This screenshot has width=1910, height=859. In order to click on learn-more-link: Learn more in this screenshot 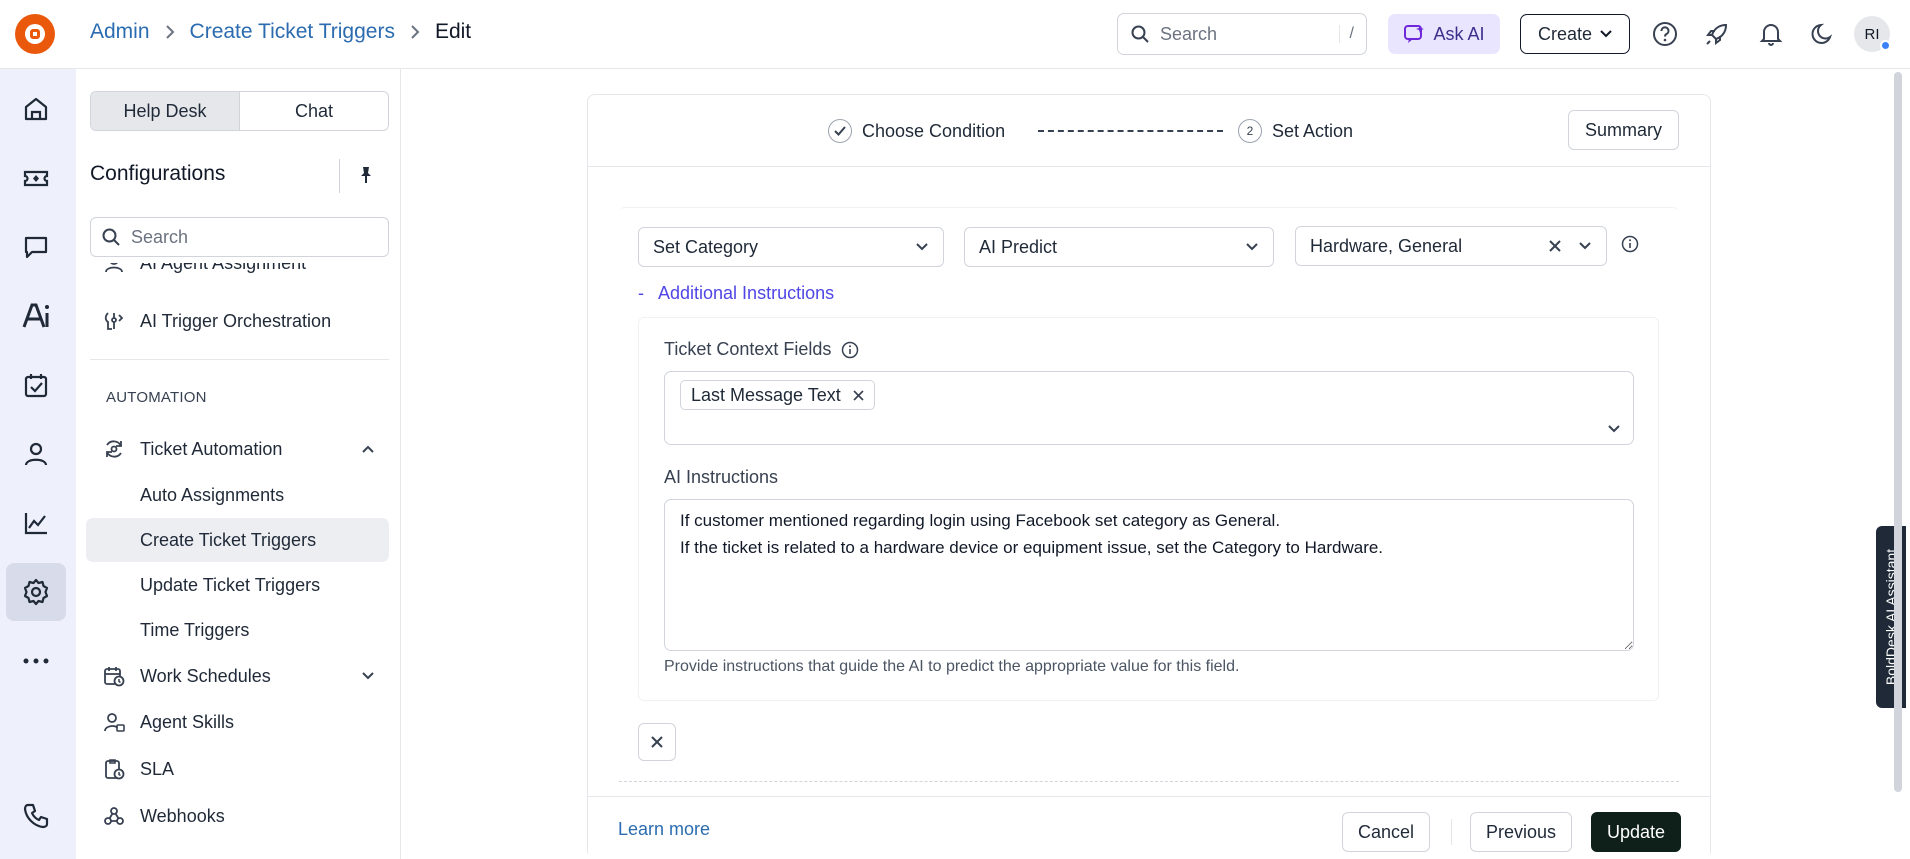, I will do `click(664, 829)`.